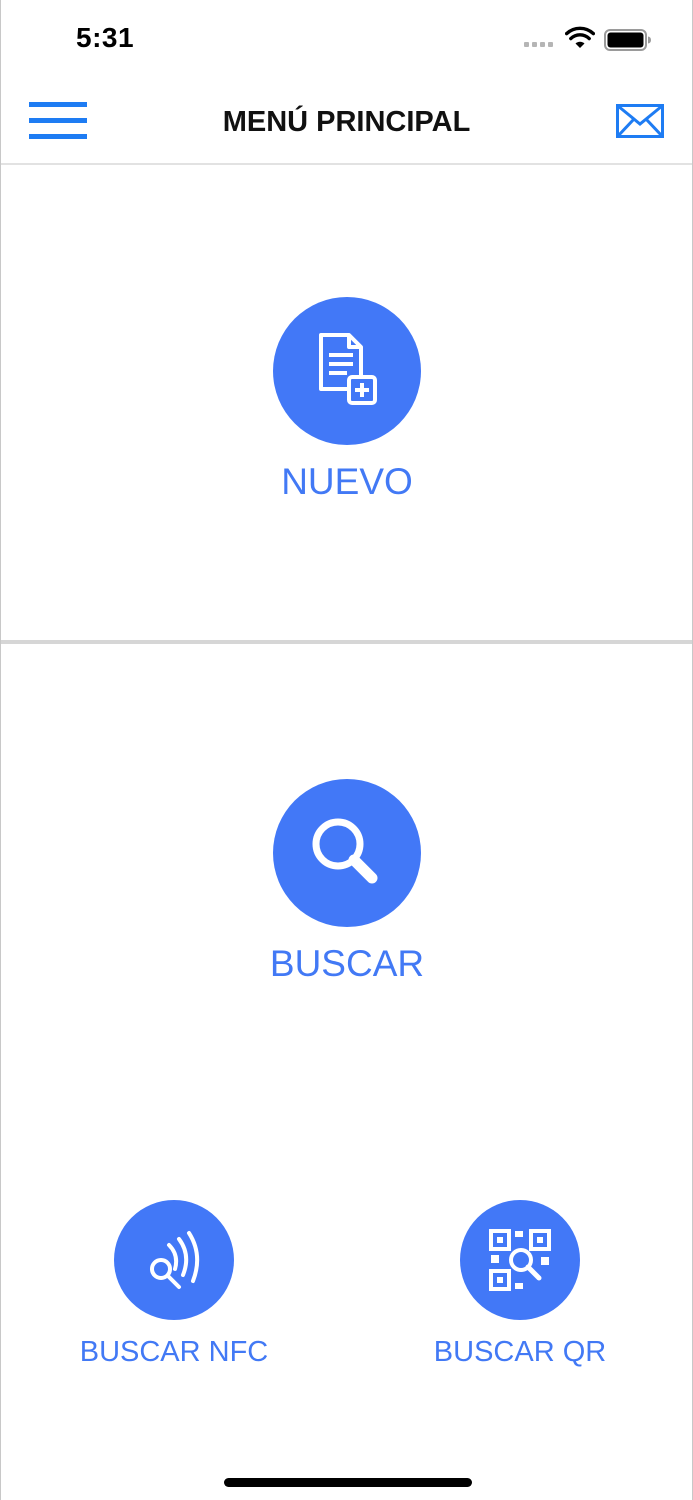 This screenshot has height=1500, width=693. Describe the element at coordinates (348, 1482) in the screenshot. I see `home-indicator` at that location.